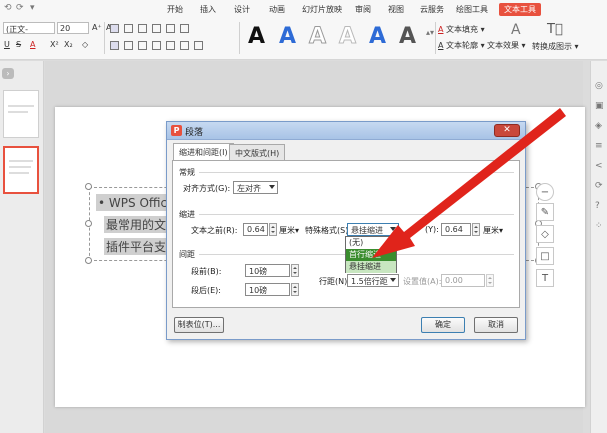  Describe the element at coordinates (175, 9) in the screenshot. I see `tab-home: 开始` at that location.